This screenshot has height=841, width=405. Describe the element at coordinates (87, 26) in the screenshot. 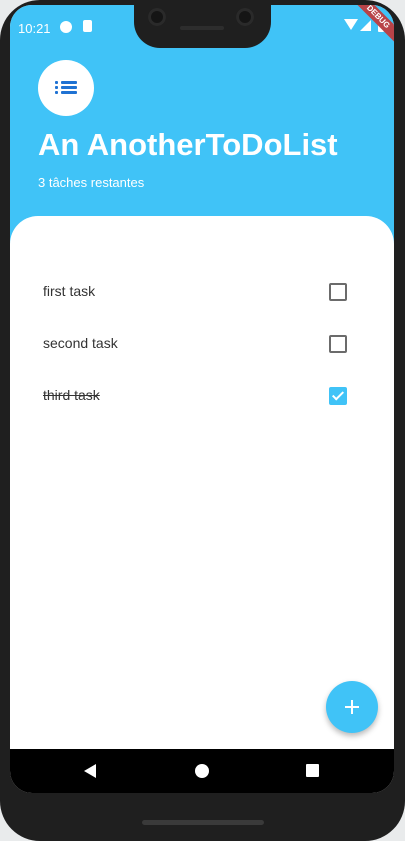

I see `sd-card-icon` at that location.